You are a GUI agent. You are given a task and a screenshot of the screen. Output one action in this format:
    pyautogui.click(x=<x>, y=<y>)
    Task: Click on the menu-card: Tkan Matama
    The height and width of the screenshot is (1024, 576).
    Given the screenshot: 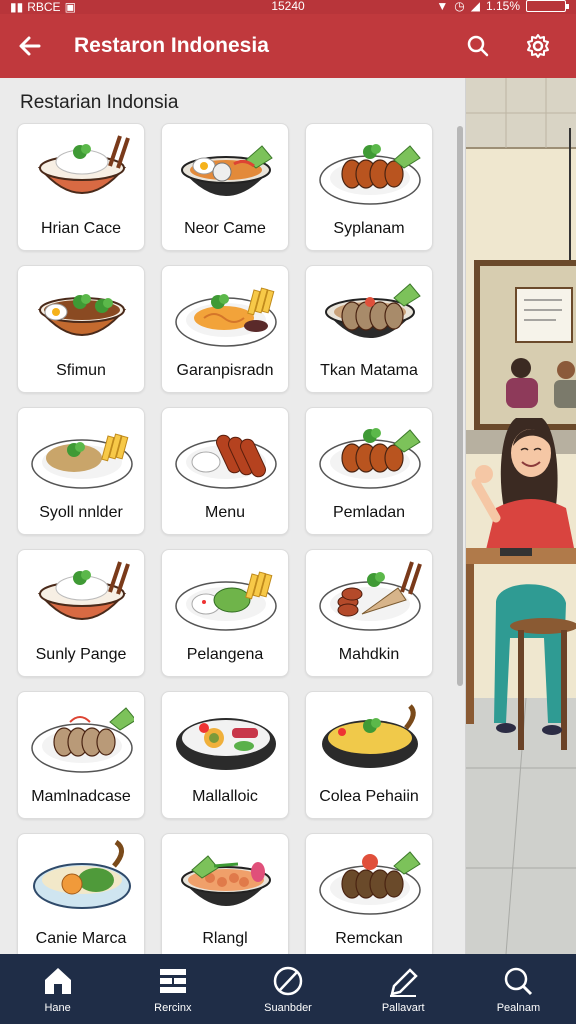 What is the action you would take?
    pyautogui.click(x=369, y=329)
    